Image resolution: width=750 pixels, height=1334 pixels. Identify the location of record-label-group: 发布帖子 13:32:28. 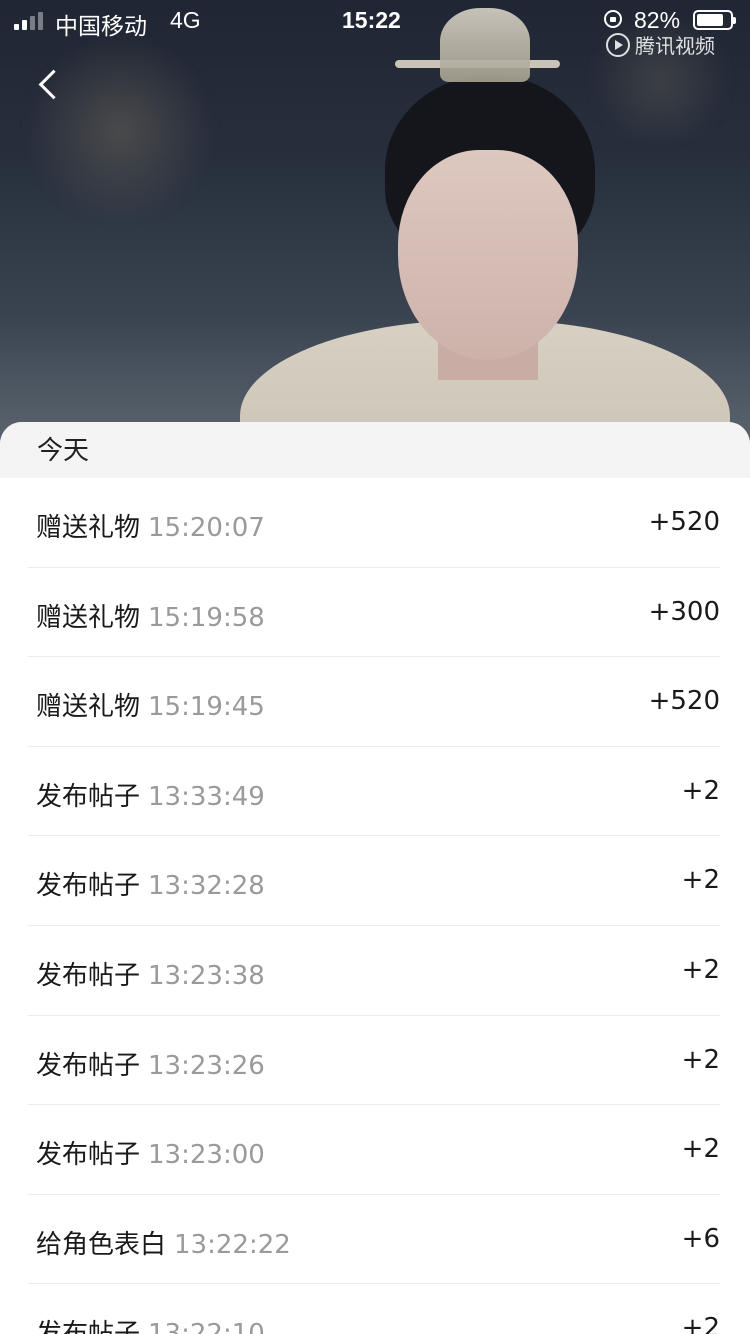
(150, 883).